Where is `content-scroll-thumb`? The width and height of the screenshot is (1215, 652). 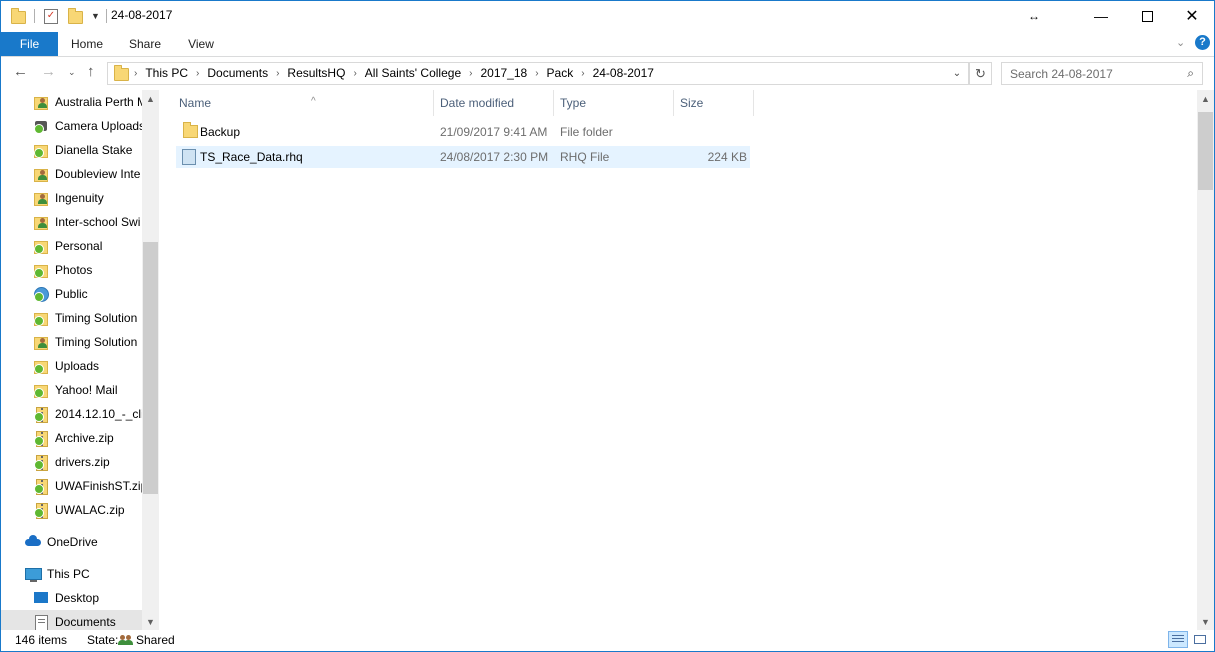 content-scroll-thumb is located at coordinates (1205, 151).